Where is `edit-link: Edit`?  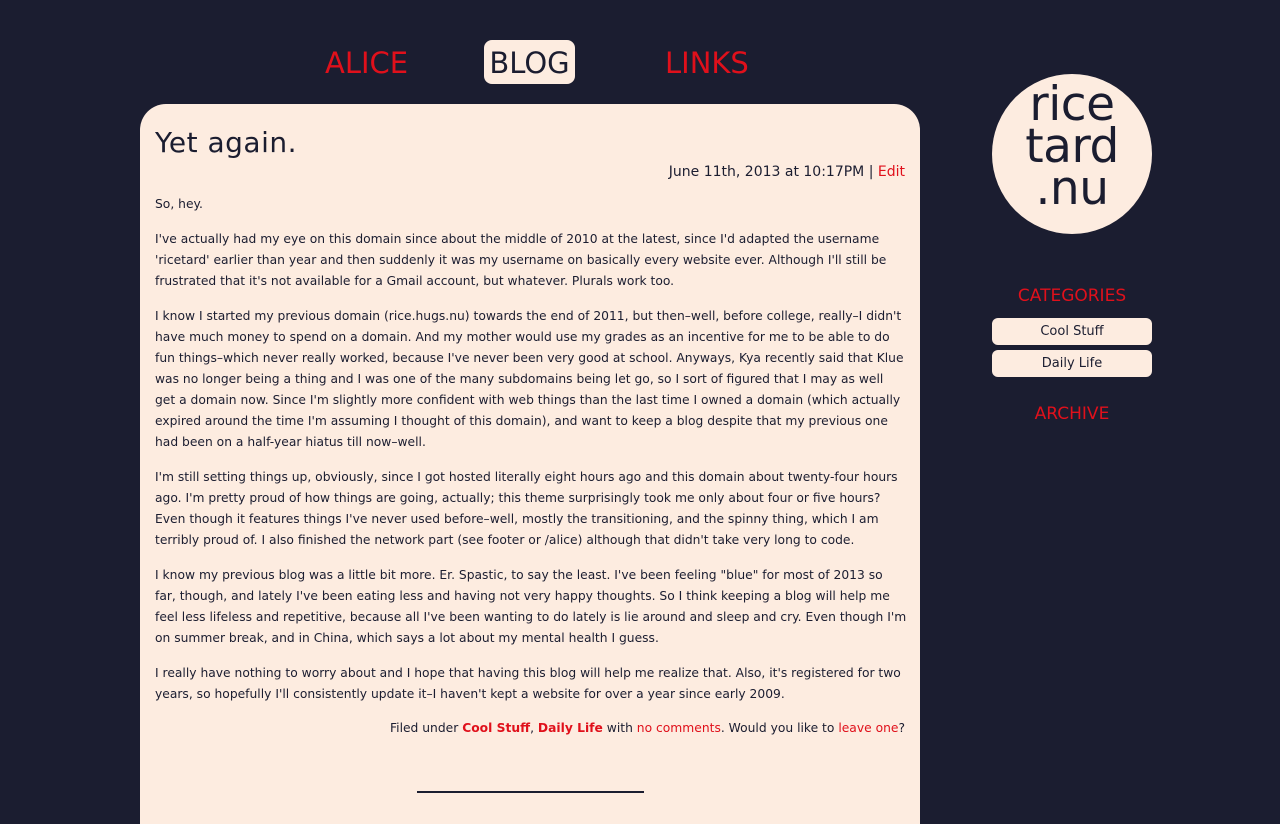 edit-link: Edit is located at coordinates (891, 172).